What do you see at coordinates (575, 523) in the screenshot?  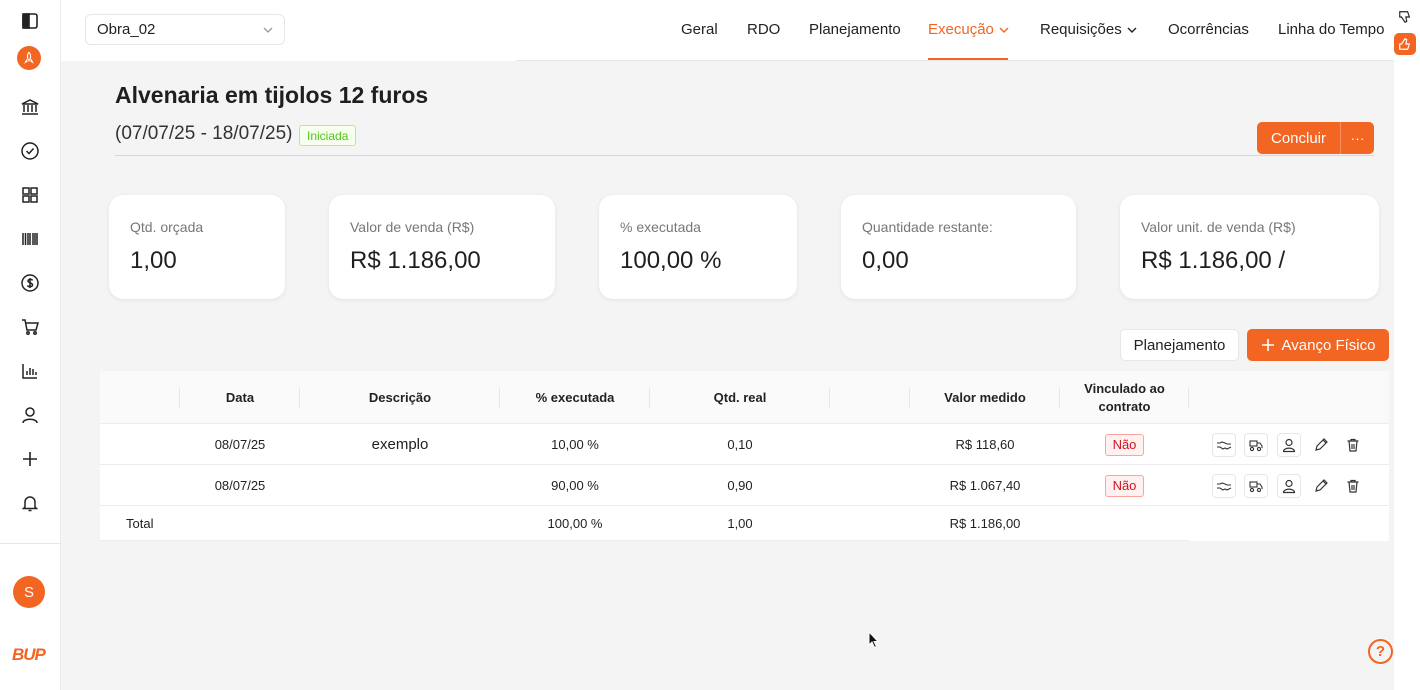 I see `total-executada: 100,00 %` at bounding box center [575, 523].